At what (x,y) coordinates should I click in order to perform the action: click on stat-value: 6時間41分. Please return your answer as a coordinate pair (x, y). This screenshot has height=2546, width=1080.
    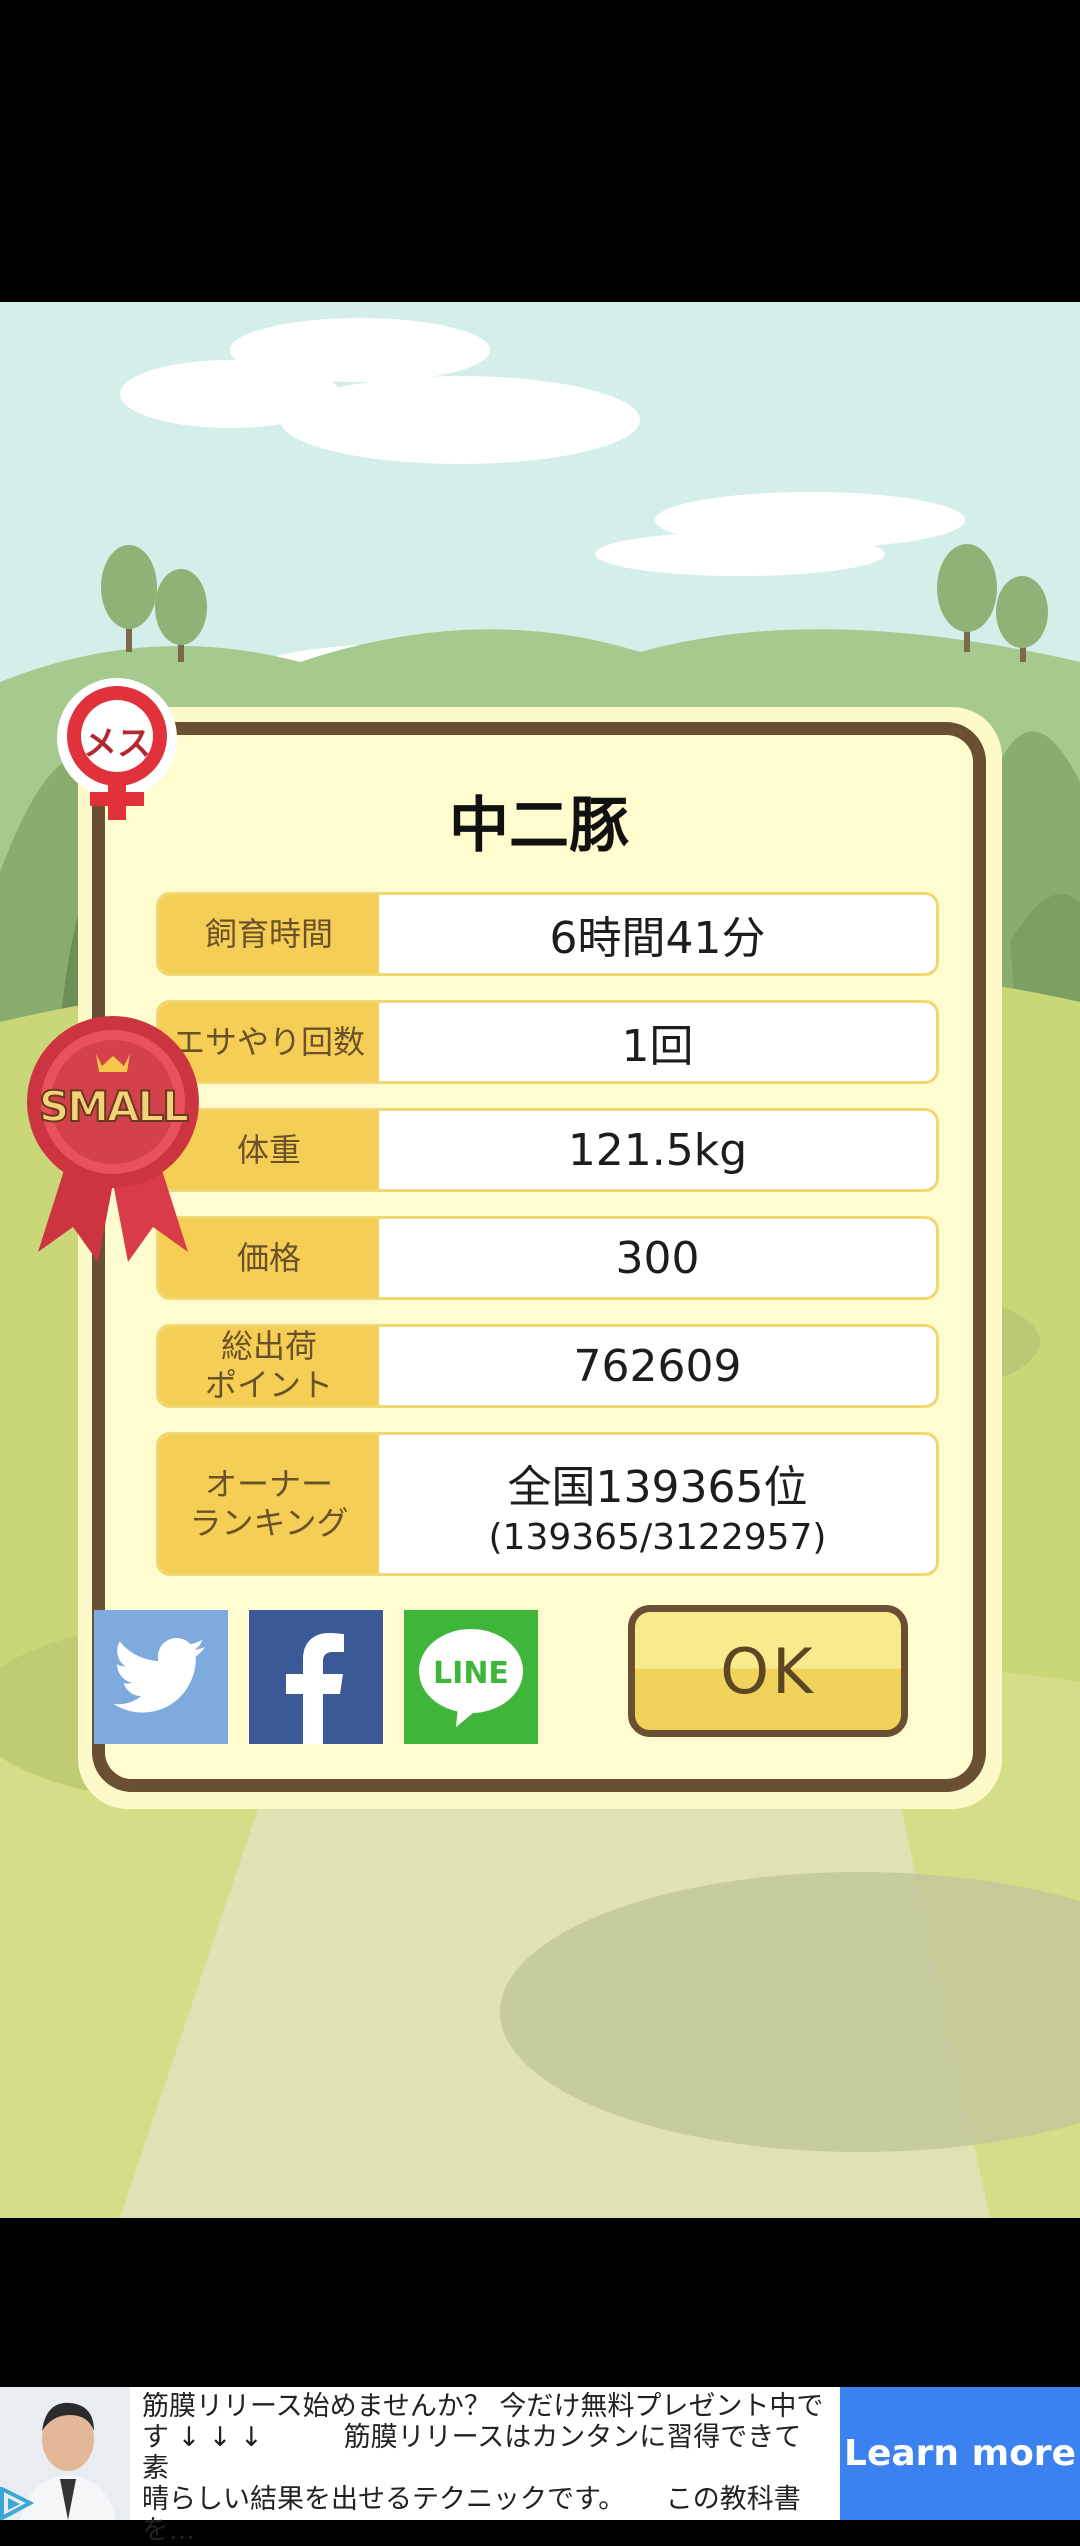
    Looking at the image, I should click on (657, 938).